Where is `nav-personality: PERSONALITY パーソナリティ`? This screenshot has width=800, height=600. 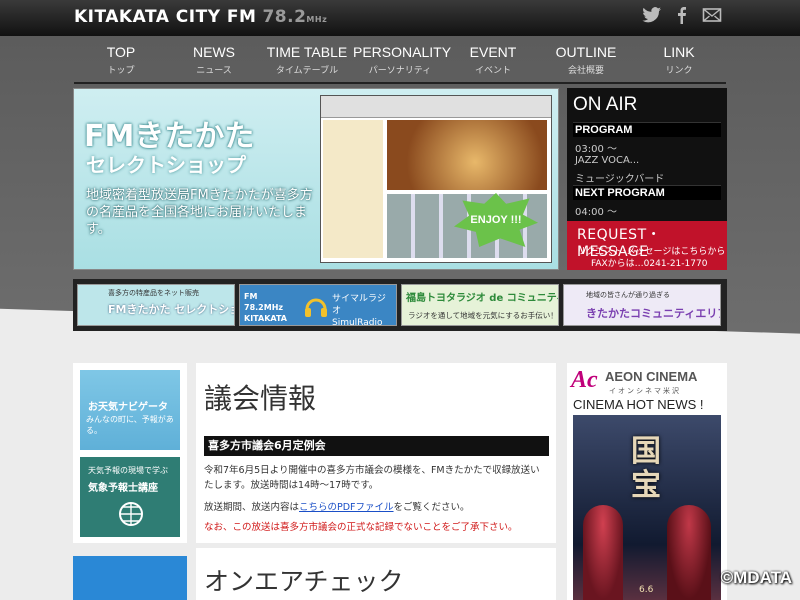
nav-personality: PERSONALITY パーソナリティ is located at coordinates (402, 60).